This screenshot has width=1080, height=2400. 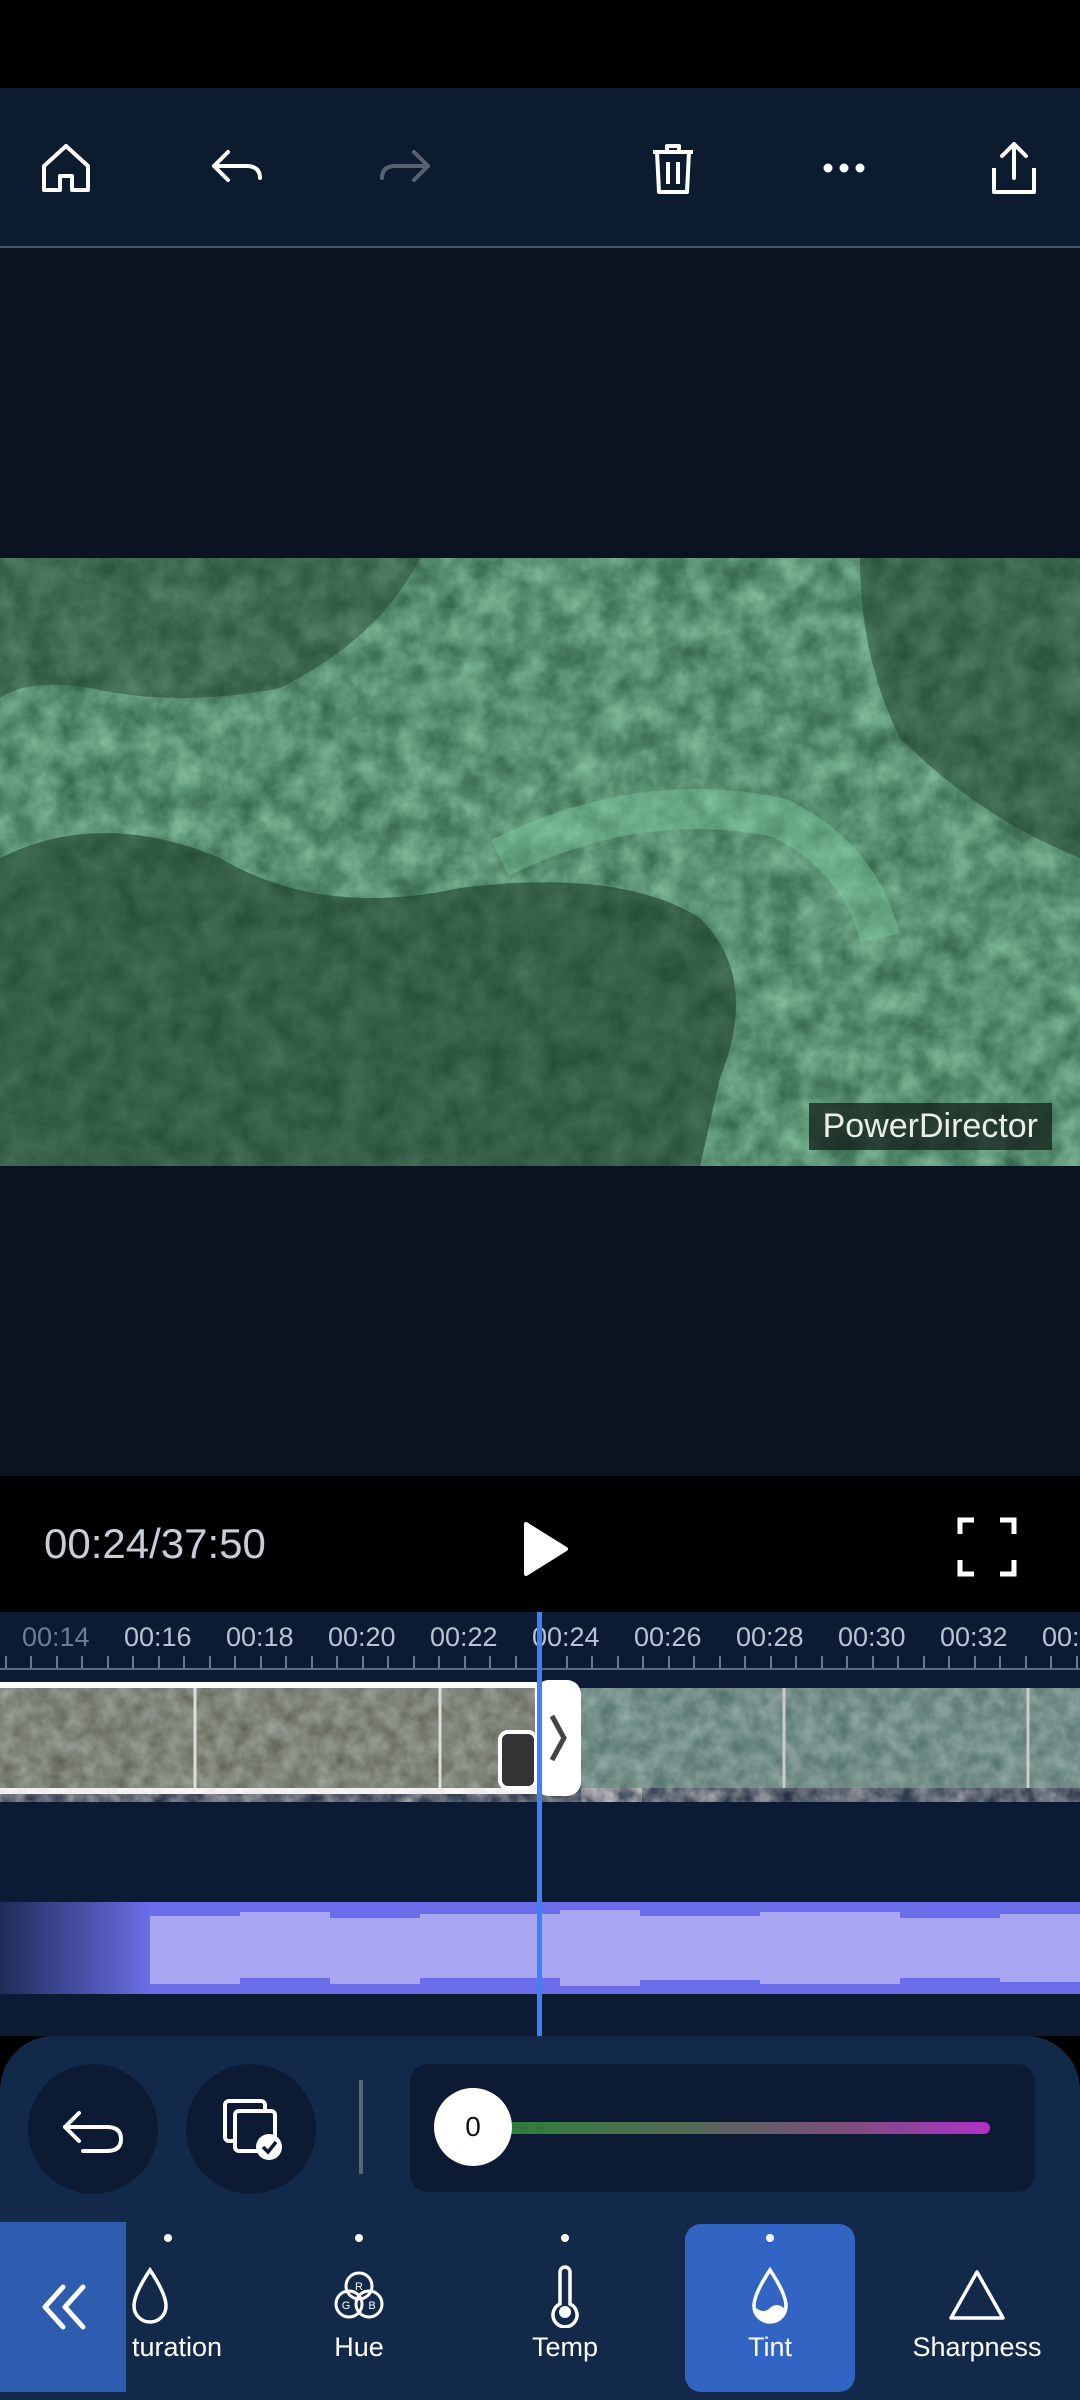 I want to click on svg-text: B, so click(x=371, y=2306).